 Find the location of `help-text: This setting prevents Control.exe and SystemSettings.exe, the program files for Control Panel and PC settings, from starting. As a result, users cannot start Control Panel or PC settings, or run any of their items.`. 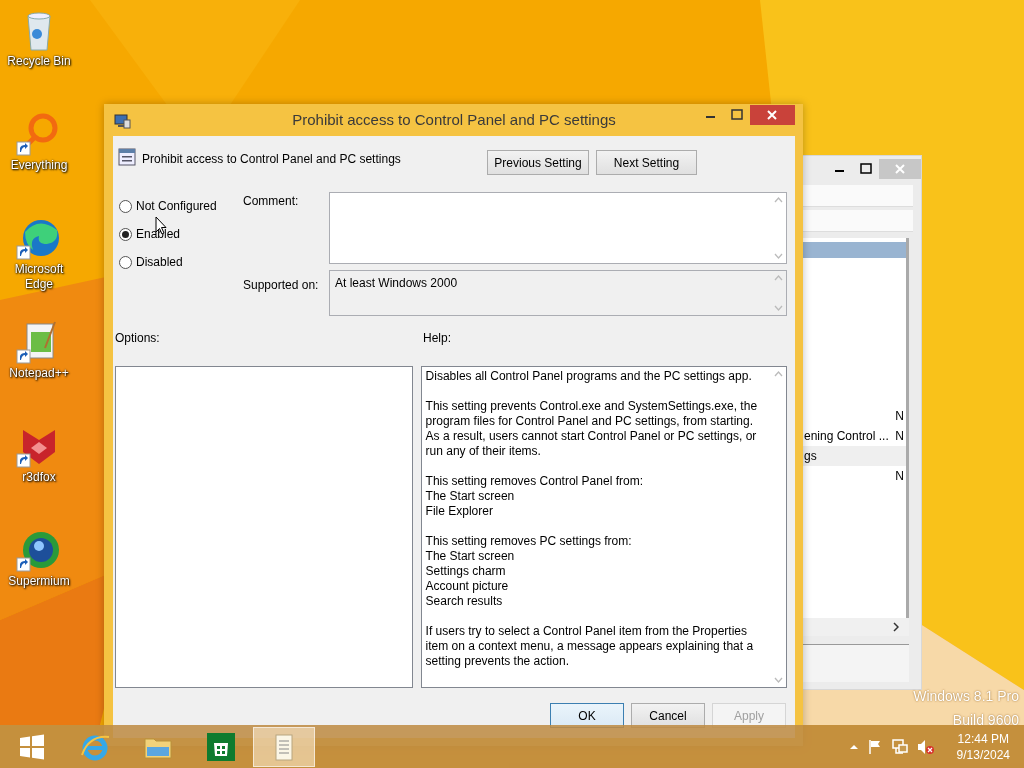

help-text: This setting prevents Control.exe and SystemSettings.exe, the program files for Control Panel and PC settings, from starting. As a result, users cannot start Control Panel or PC settings, or run any of their items. is located at coordinates (592, 429).